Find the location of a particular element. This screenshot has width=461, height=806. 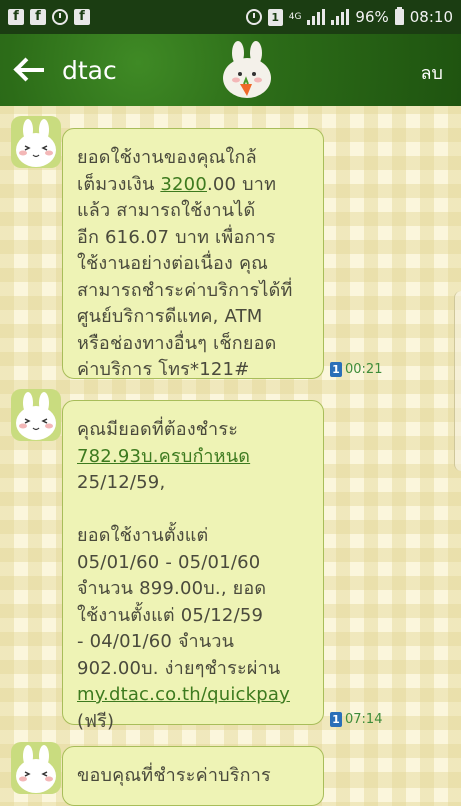

message-meta: 1 00:21 is located at coordinates (356, 369).